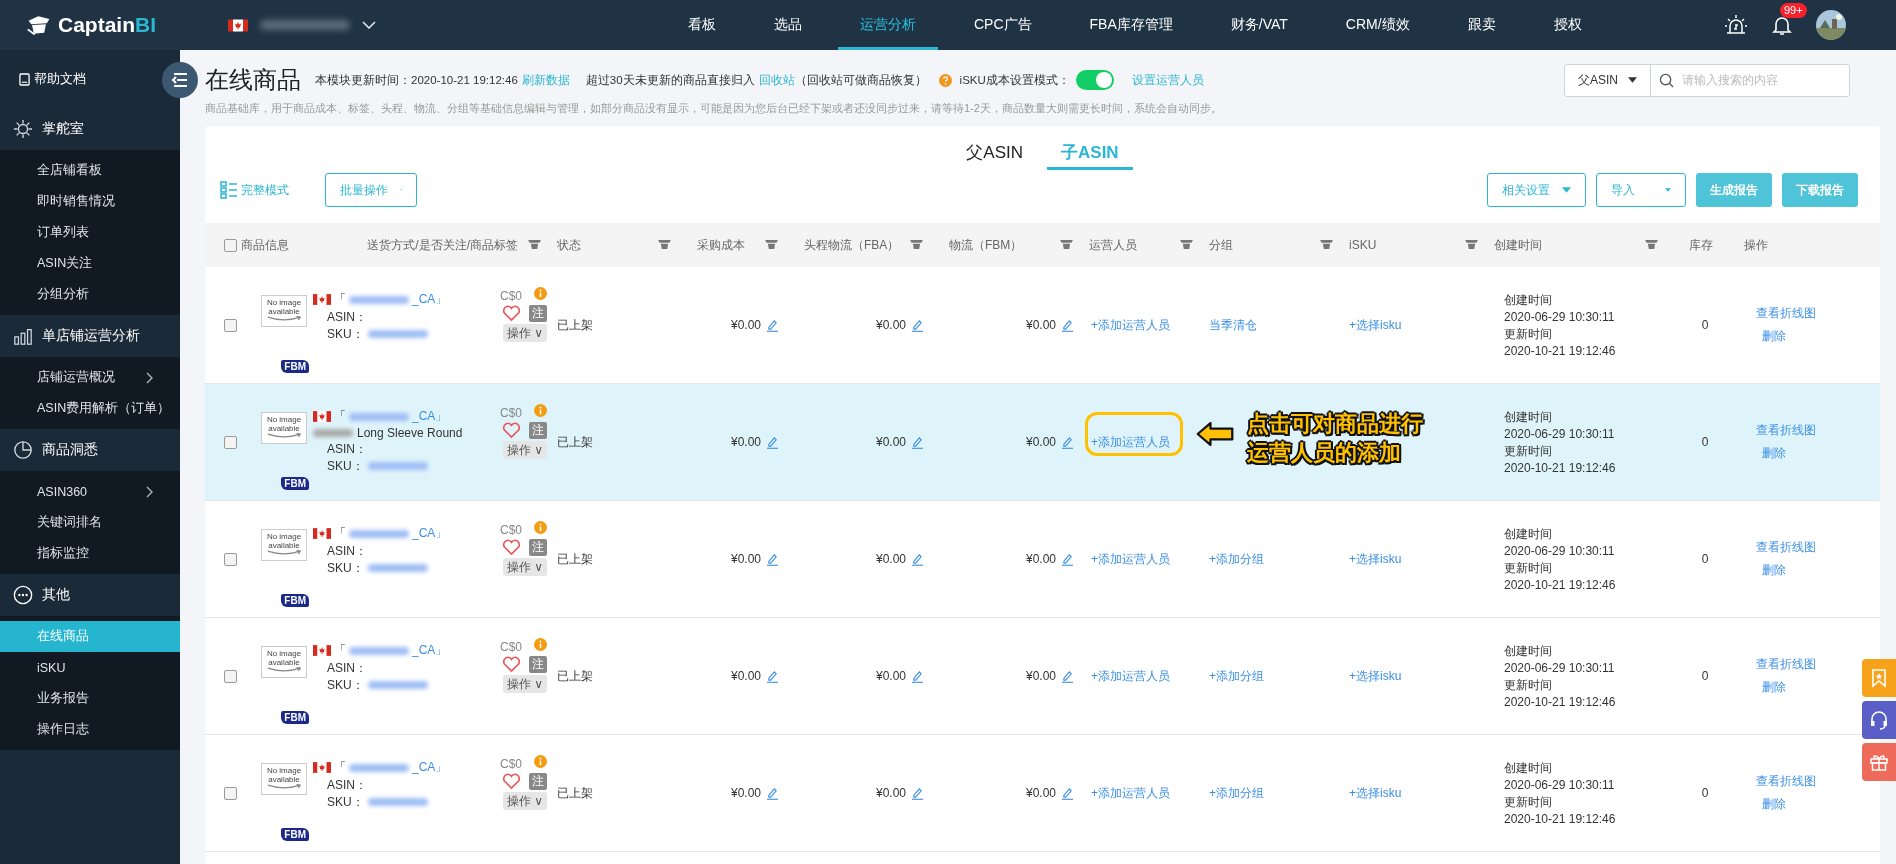  What do you see at coordinates (90, 294) in the screenshot?
I see `sidebar-item: 分组分析` at bounding box center [90, 294].